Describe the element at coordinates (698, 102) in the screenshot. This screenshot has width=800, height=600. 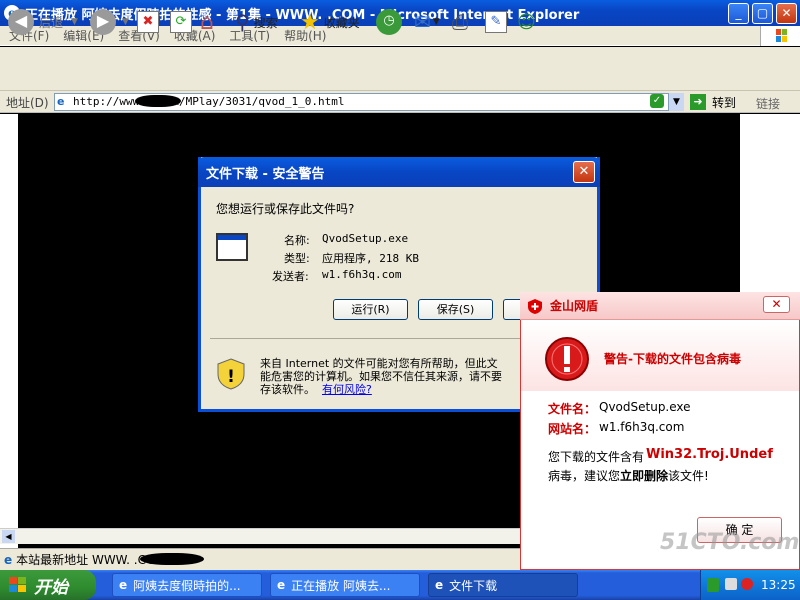
I see `go-arrow-icon: ➜` at that location.